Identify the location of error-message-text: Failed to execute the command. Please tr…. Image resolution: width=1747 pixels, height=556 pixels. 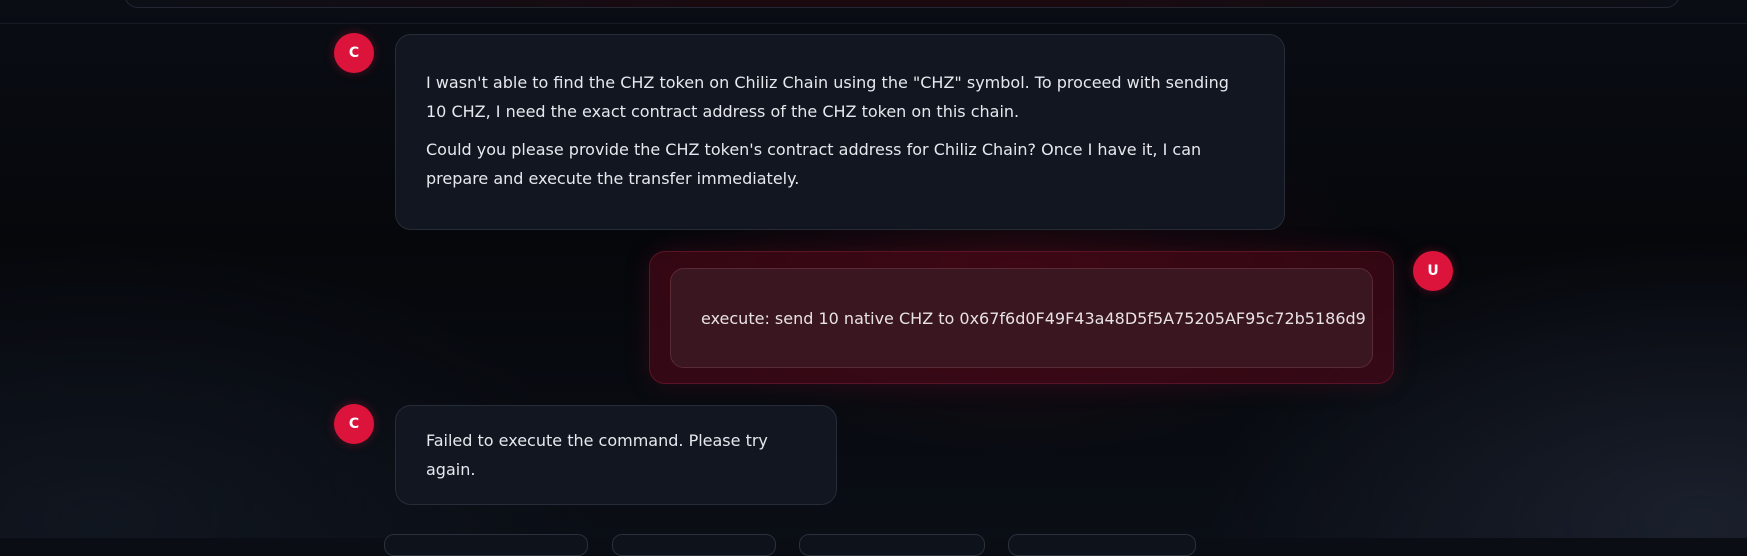
(597, 455).